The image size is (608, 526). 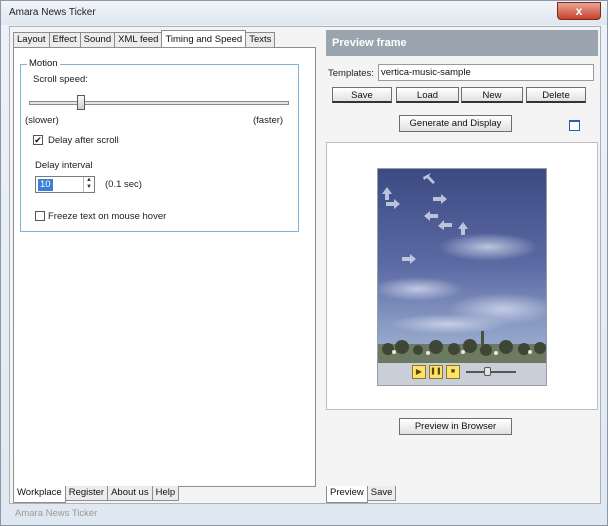 I want to click on preview-in-browser-button: Preview in Browser, so click(x=455, y=426).